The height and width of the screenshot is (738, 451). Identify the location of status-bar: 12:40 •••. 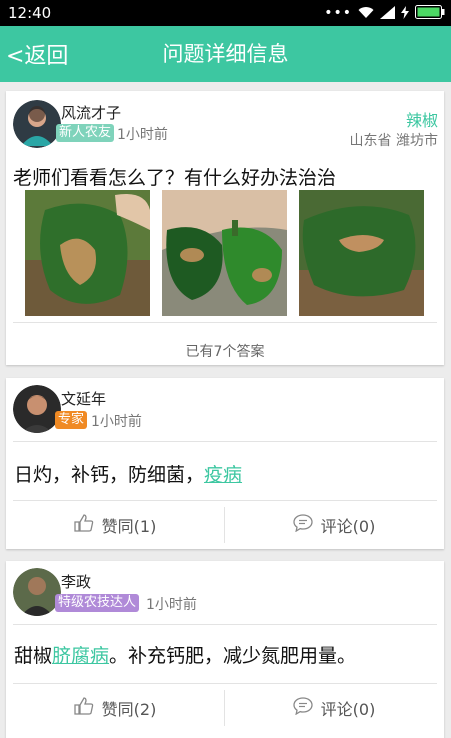
(225, 13).